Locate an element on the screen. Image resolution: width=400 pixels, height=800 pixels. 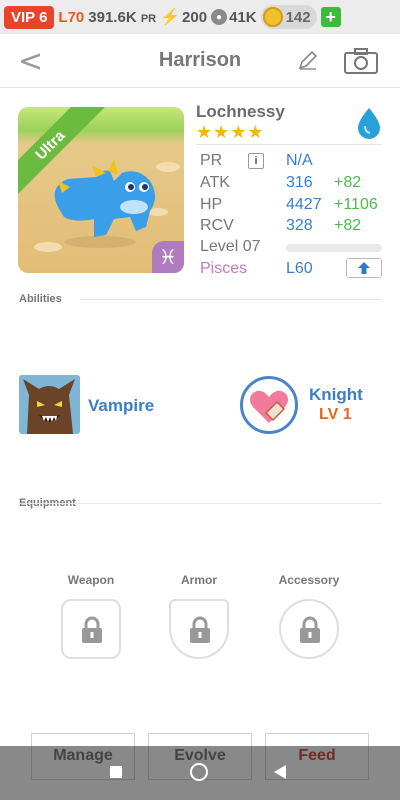
triangle-back-icon is located at coordinates (280, 772).